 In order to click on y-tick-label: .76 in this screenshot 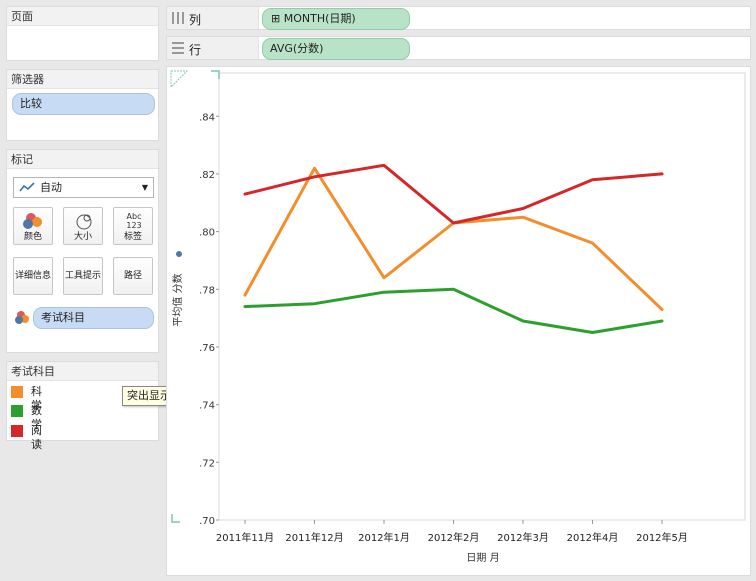, I will do `click(207, 348)`.